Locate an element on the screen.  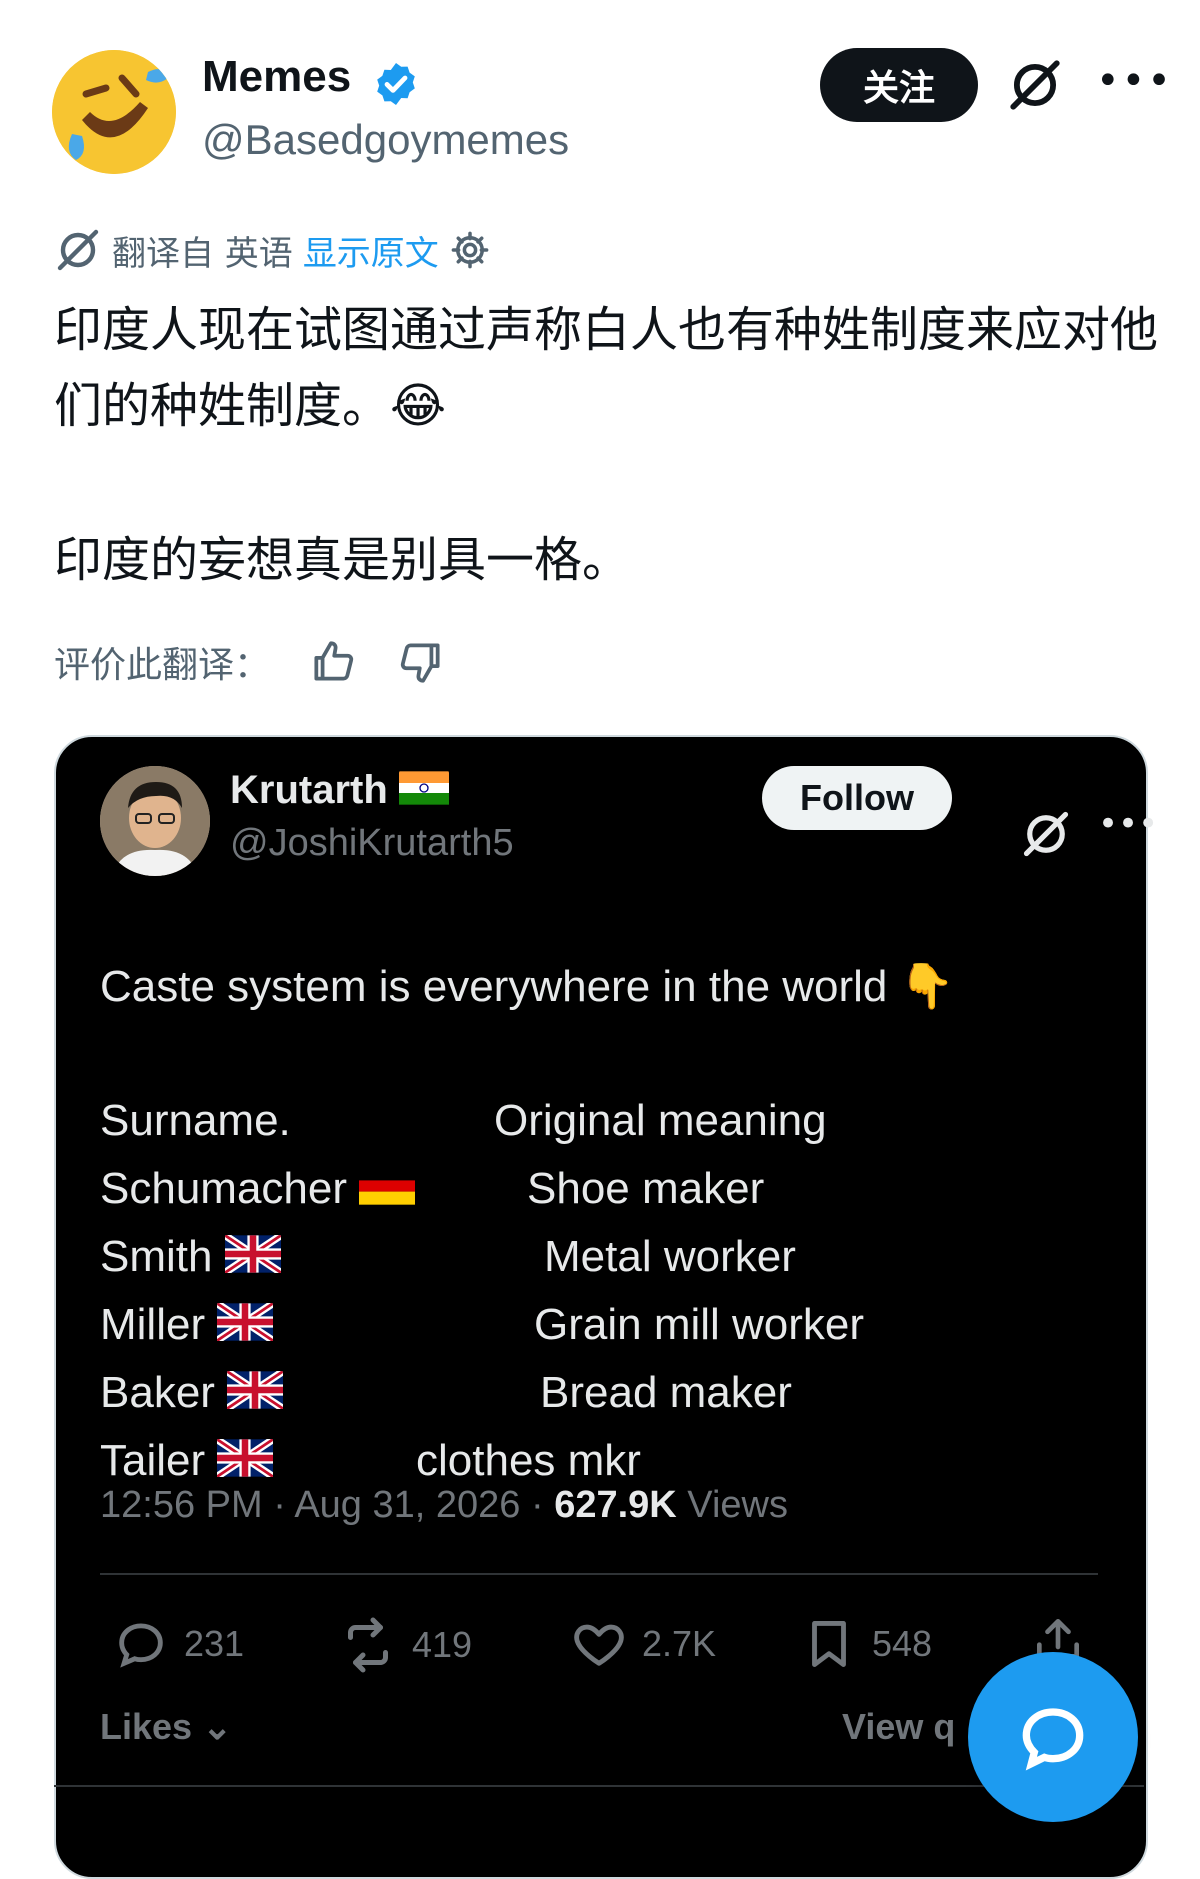
gear-icon is located at coordinates (470, 250).